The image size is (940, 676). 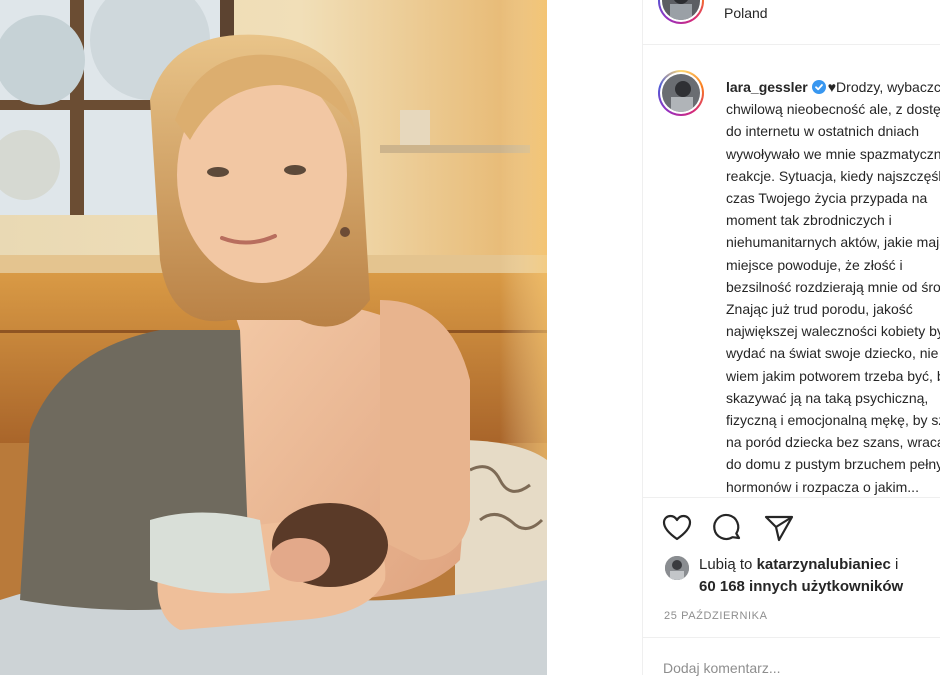 I want to click on caption-text-line: największej waleczności kobiety by, so click(x=833, y=331).